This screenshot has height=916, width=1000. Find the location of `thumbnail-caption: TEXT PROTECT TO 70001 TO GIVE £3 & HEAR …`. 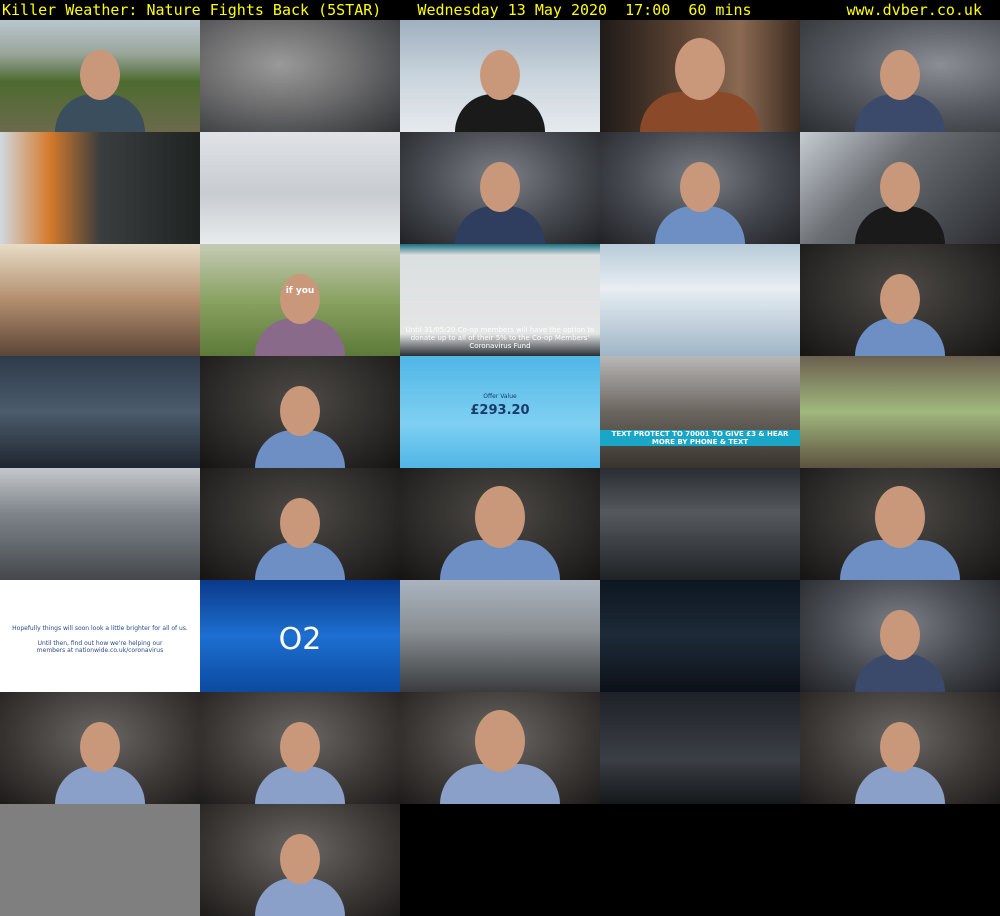

thumbnail-caption: TEXT PROTECT TO 70001 TO GIVE £3 & HEAR … is located at coordinates (700, 438).